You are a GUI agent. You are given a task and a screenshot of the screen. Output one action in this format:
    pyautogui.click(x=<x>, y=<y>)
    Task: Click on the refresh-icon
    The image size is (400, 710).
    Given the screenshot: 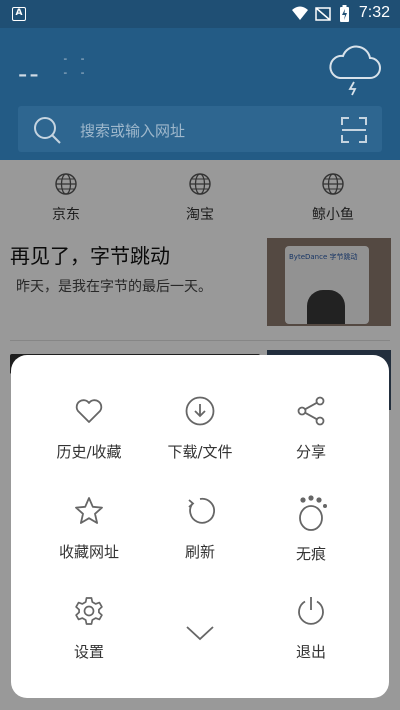 What is the action you would take?
    pyautogui.click(x=201, y=510)
    